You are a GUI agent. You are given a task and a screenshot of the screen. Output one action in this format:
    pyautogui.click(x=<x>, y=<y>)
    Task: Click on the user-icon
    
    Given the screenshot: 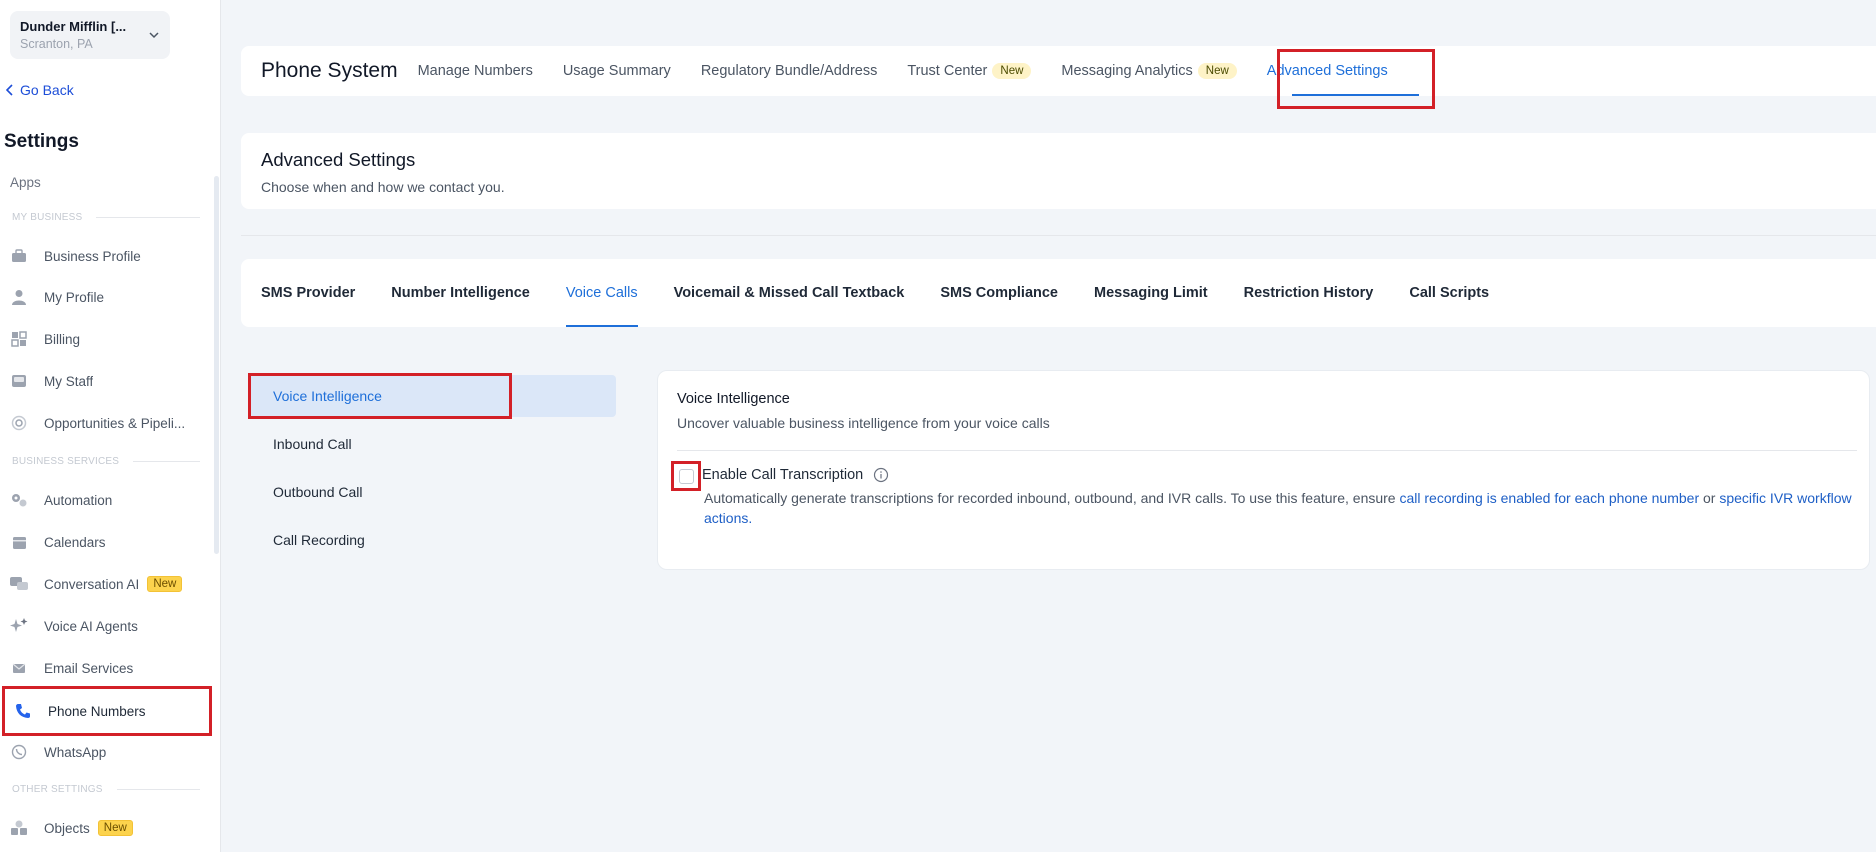 What is the action you would take?
    pyautogui.click(x=19, y=297)
    